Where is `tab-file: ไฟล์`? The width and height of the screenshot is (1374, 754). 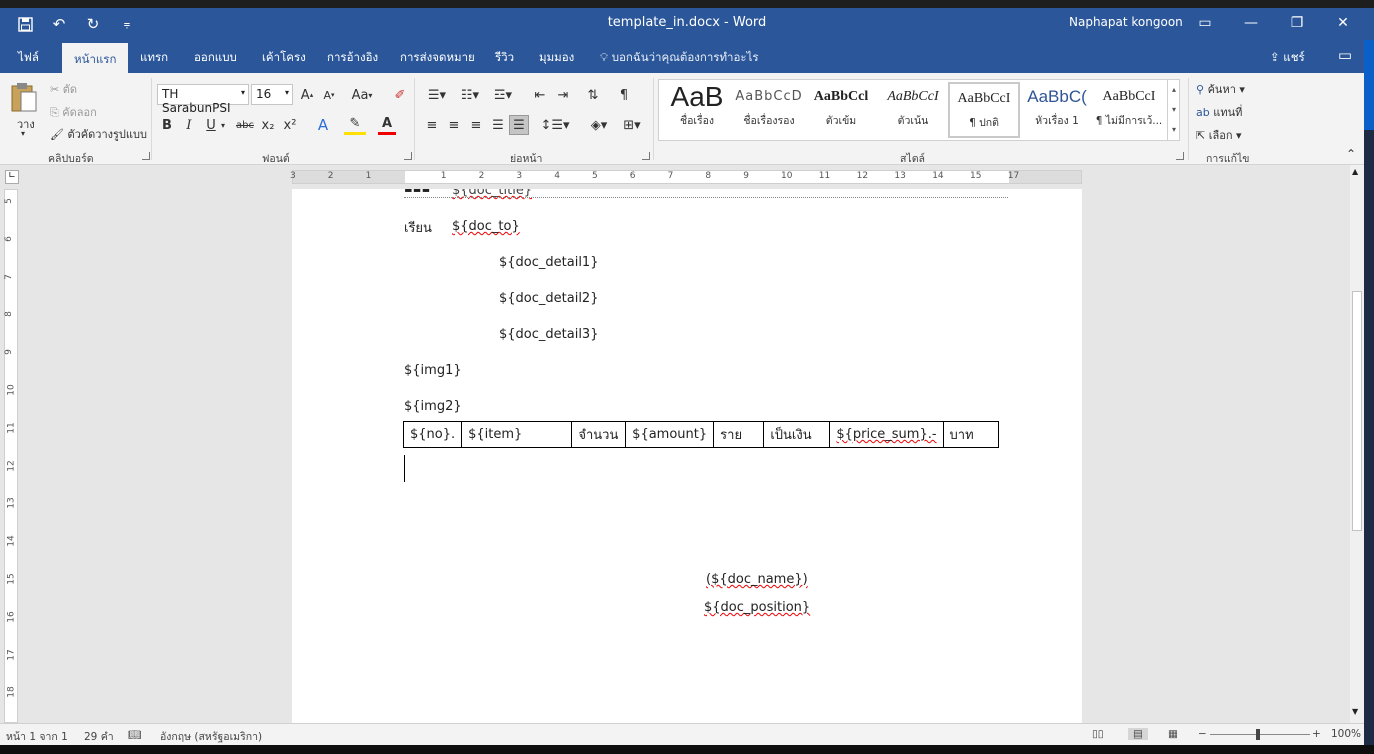 tab-file: ไฟล์ is located at coordinates (28, 61).